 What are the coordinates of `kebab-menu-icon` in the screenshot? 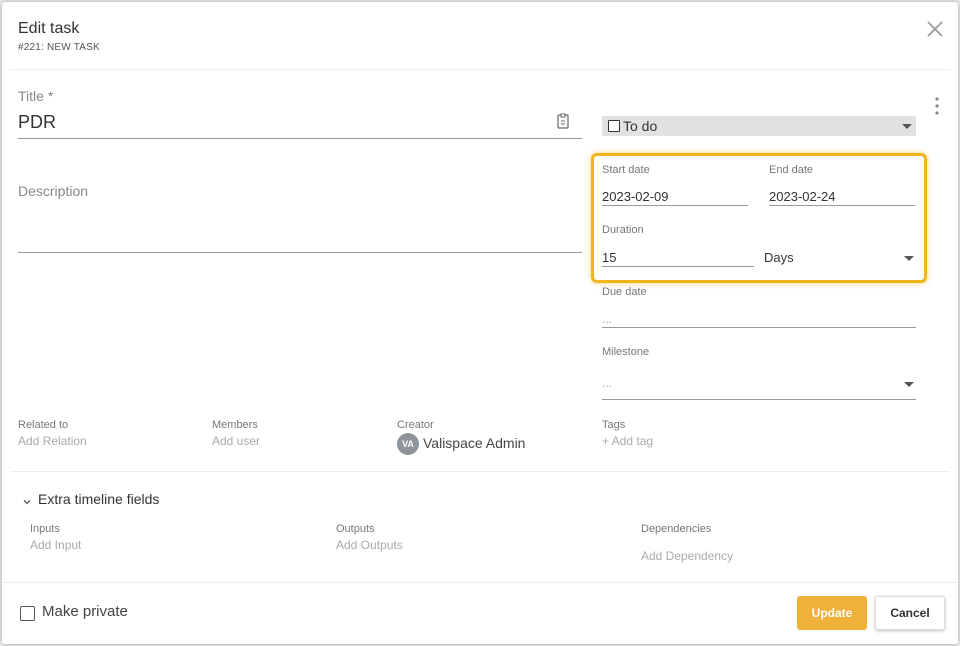 It's located at (937, 106).